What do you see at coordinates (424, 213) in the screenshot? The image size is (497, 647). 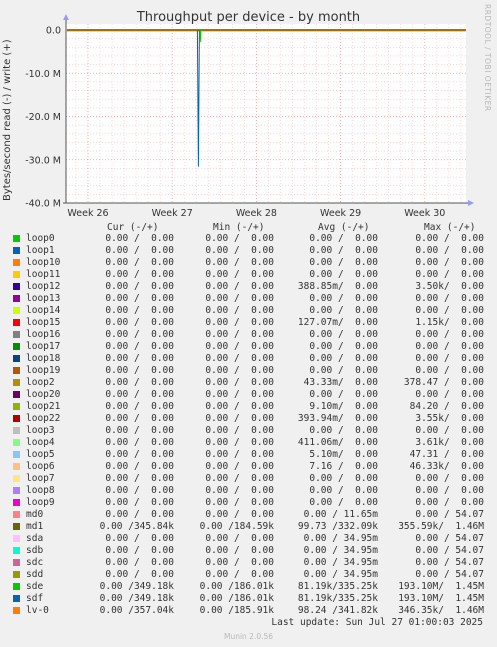 I see `x-tick-label: Week 30` at bounding box center [424, 213].